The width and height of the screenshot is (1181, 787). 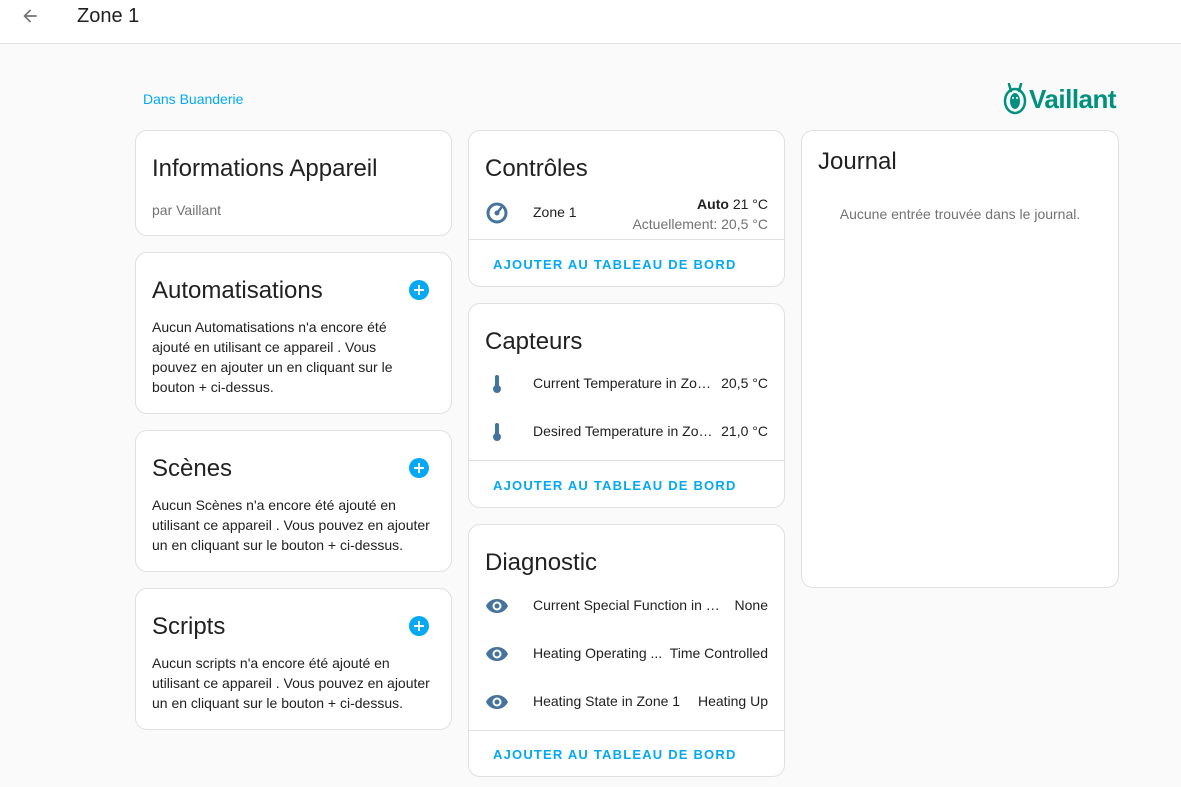 I want to click on climate-state: Auto 21 °C Actuellement: 20,5 °C, so click(x=700, y=214).